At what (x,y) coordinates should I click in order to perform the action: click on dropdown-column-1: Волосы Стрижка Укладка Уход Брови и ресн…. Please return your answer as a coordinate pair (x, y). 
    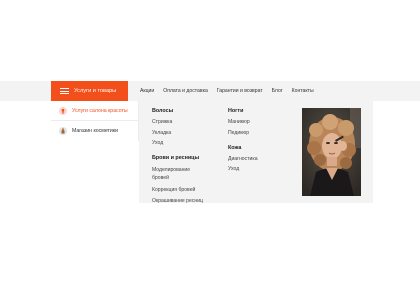
    Looking at the image, I should click on (177, 158).